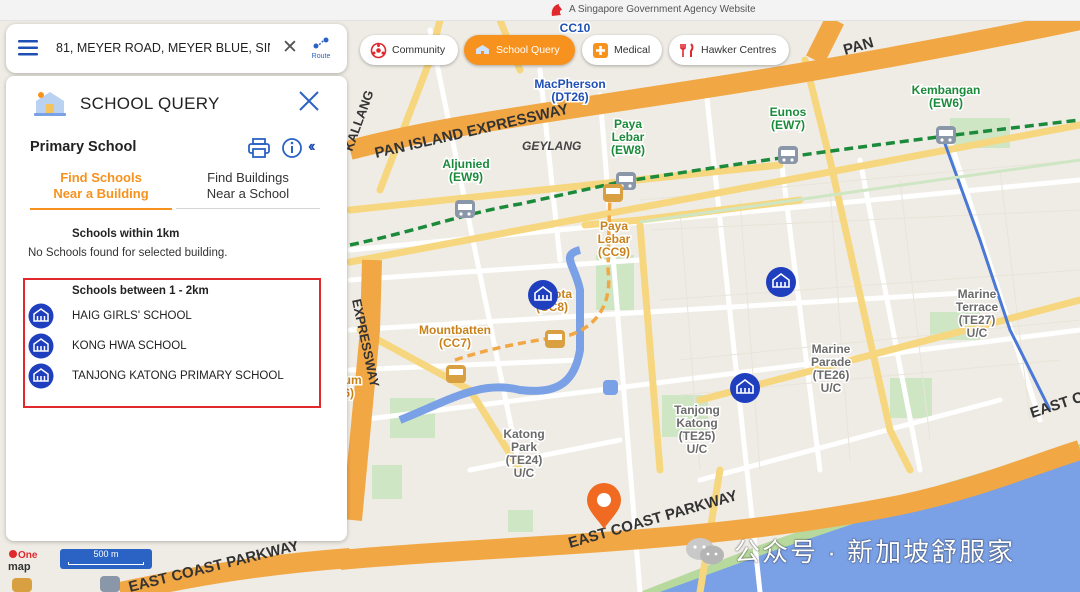 This screenshot has height=592, width=1080. What do you see at coordinates (465, 164) in the screenshot?
I see `station-label: Aljunied` at bounding box center [465, 164].